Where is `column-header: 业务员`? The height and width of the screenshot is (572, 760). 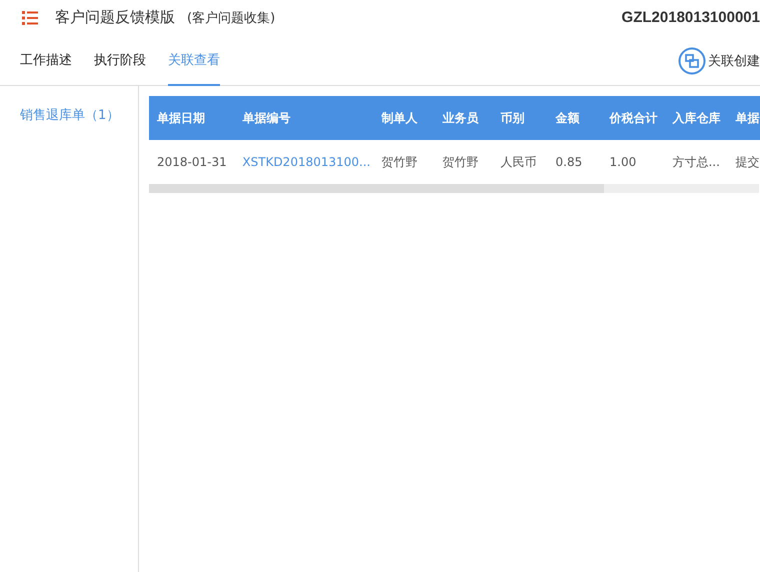
column-header: 业务员 is located at coordinates (463, 118).